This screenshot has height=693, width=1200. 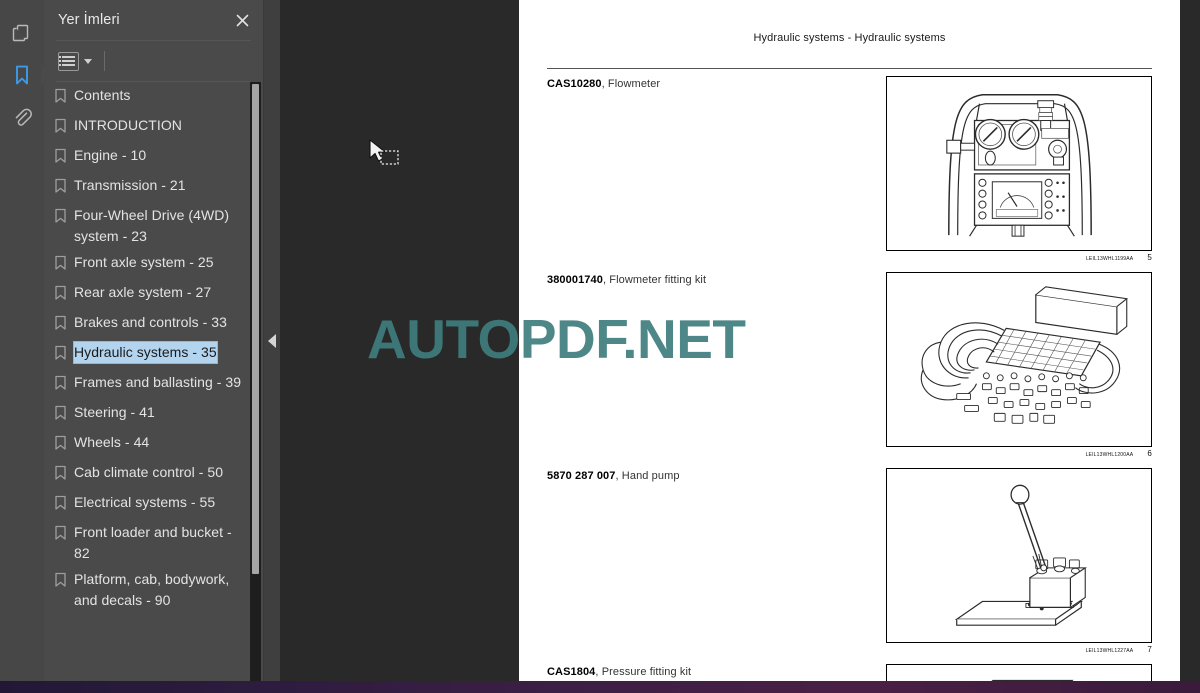 What do you see at coordinates (88, 61) in the screenshot?
I see `chevron-down-icon` at bounding box center [88, 61].